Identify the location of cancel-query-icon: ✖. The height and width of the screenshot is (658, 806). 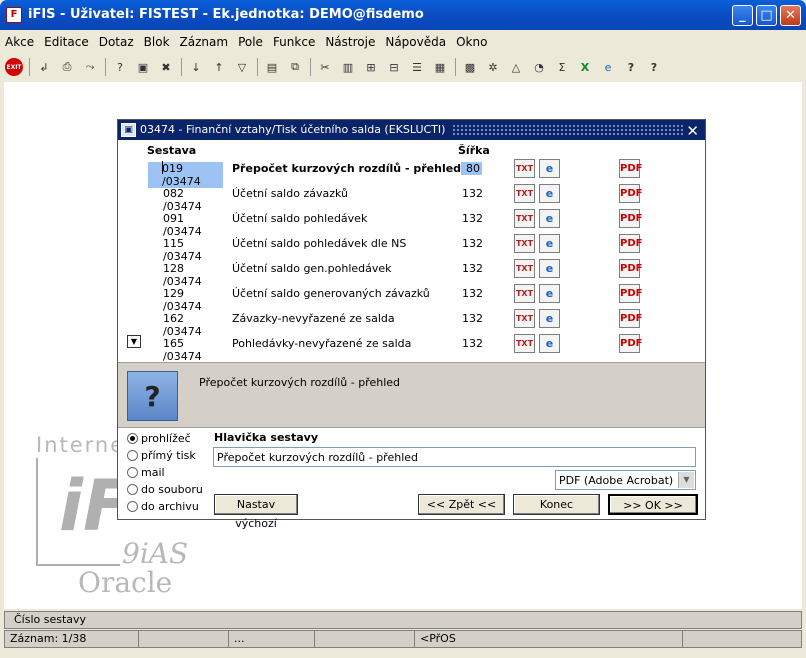
(166, 67).